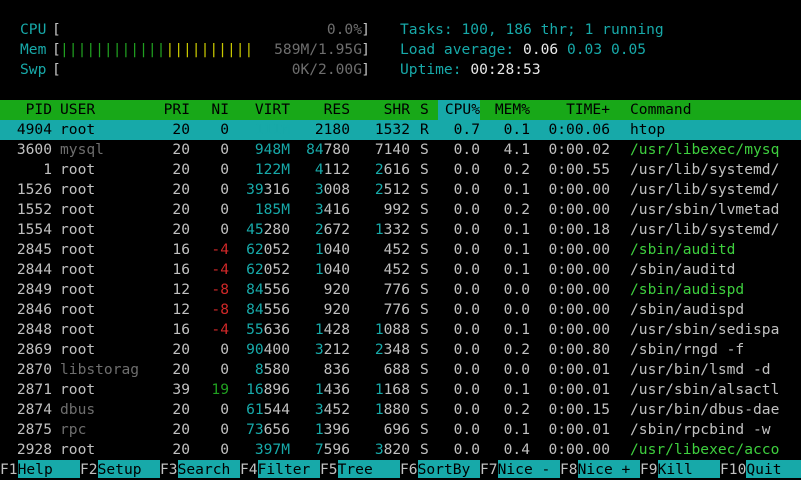 This screenshot has height=480, width=801. What do you see at coordinates (579, 149) in the screenshot?
I see `time-cell: 0:00.02` at bounding box center [579, 149].